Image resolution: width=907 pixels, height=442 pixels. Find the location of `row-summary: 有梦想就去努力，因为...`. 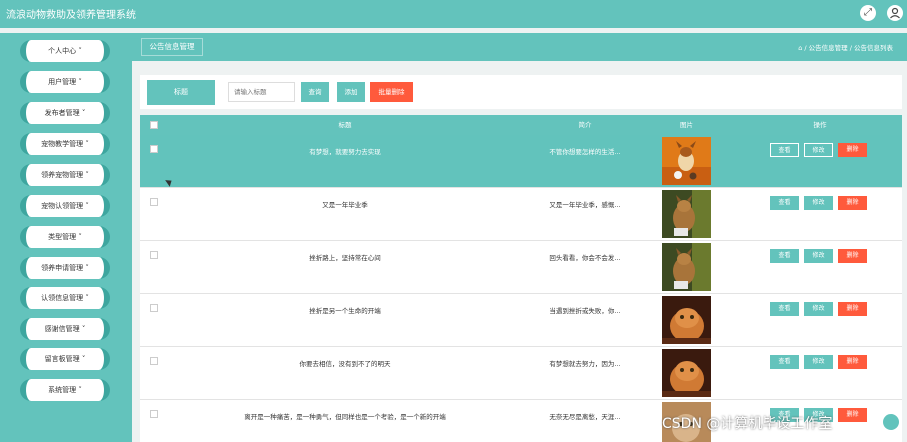

row-summary: 有梦想就去努力，因为... is located at coordinates (585, 364).